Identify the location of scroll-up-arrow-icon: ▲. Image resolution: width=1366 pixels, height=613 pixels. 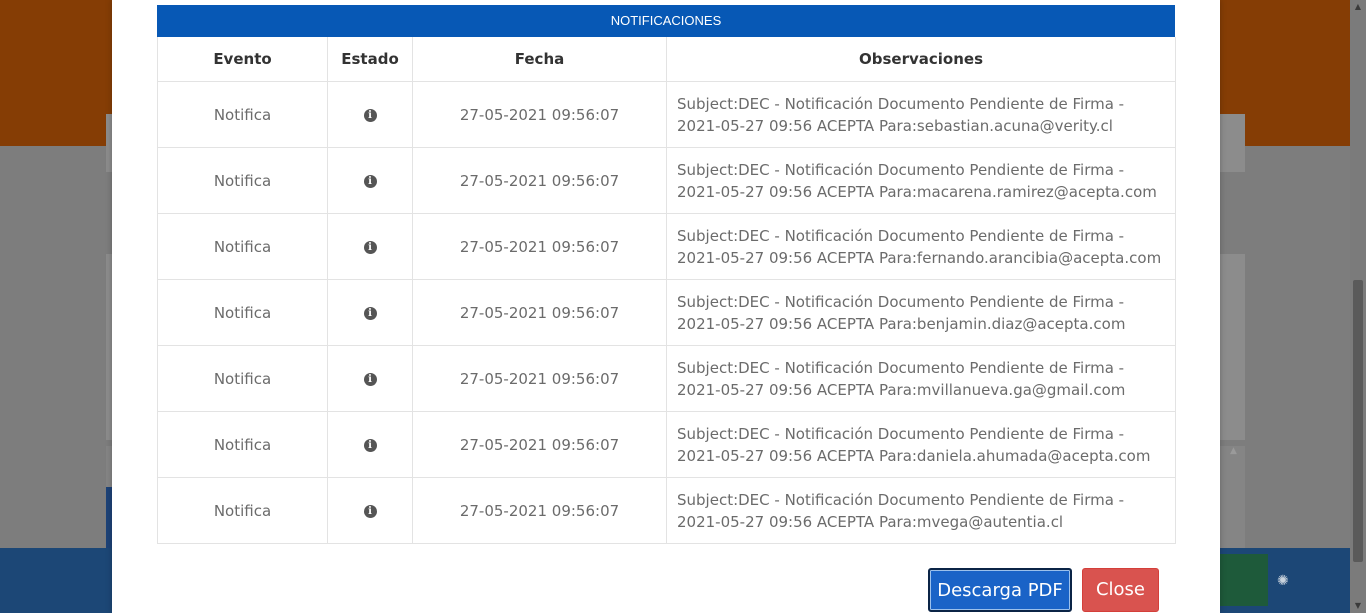
(1358, 7).